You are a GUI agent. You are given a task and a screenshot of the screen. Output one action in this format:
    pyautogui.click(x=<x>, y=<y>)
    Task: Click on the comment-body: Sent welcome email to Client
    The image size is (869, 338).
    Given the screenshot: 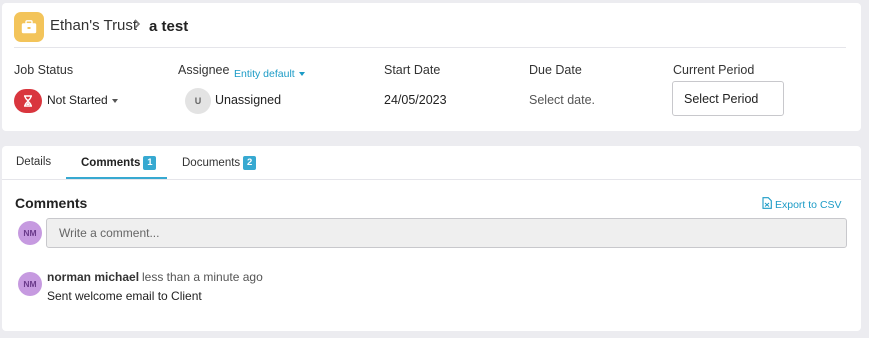 What is the action you would take?
    pyautogui.click(x=124, y=296)
    